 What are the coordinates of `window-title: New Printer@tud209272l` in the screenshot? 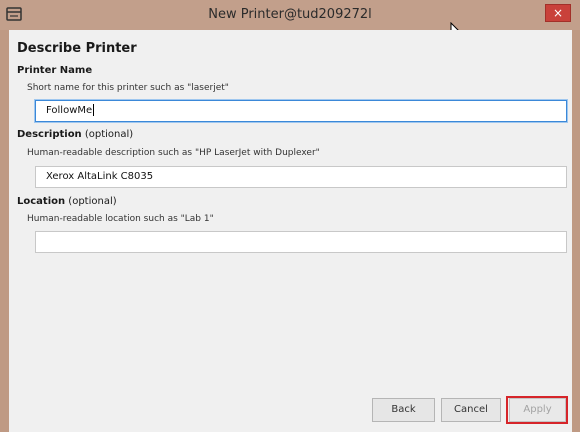 It's located at (290, 14).